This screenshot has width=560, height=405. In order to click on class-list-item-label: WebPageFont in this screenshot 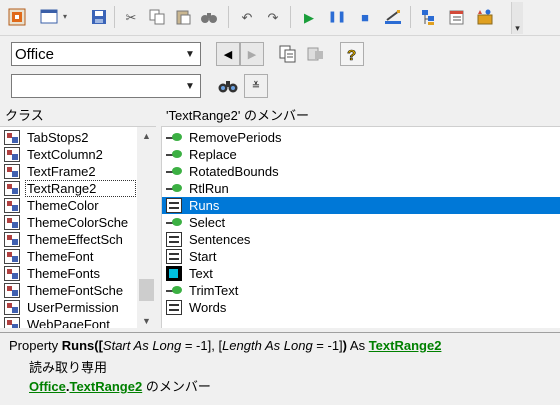, I will do `click(68, 322)`.